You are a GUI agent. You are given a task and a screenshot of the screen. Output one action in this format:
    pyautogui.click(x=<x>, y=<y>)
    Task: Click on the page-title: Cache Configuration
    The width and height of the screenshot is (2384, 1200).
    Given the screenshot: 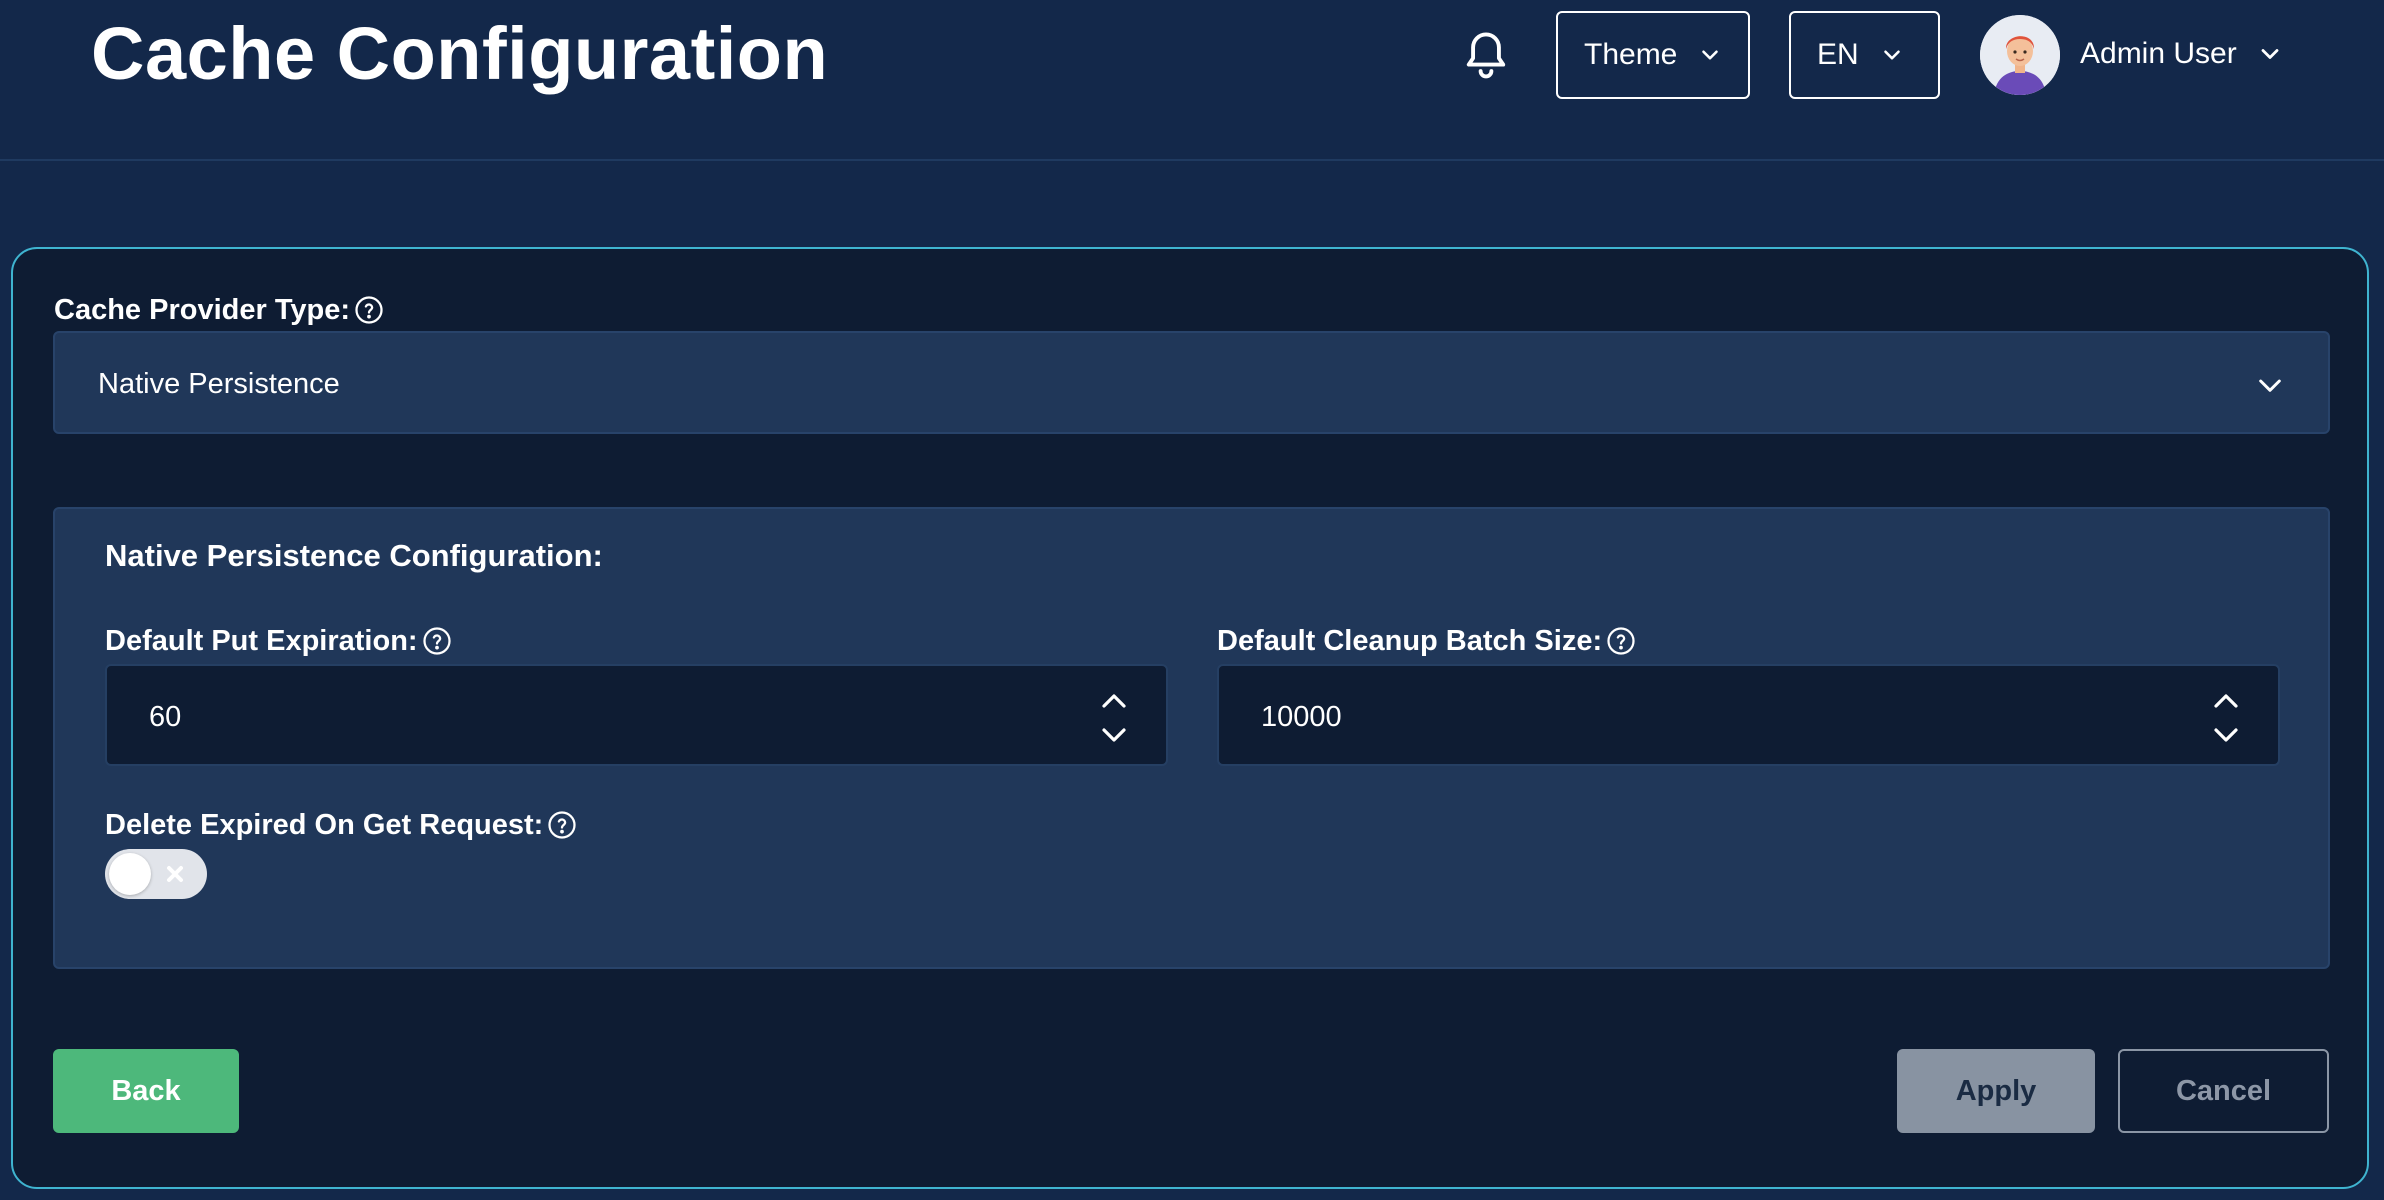 What is the action you would take?
    pyautogui.click(x=460, y=53)
    